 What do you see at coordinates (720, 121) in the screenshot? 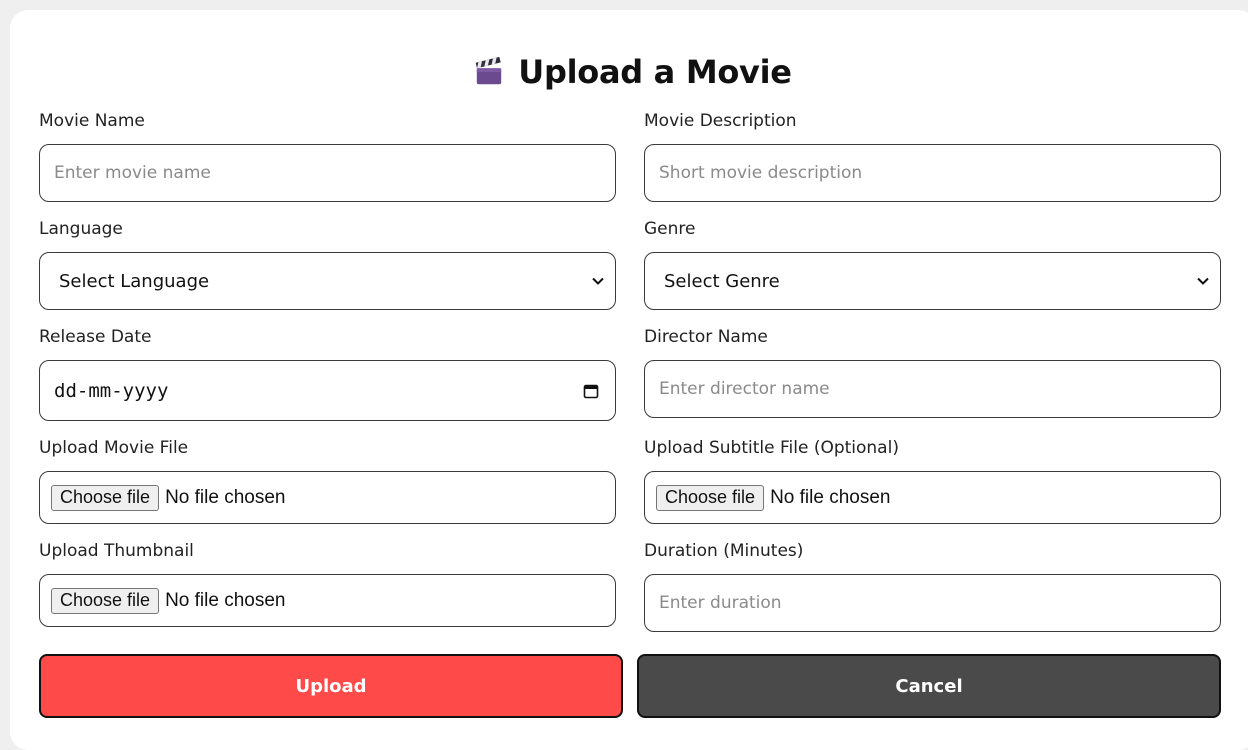
I see `movie-description-label: Movie Description` at bounding box center [720, 121].